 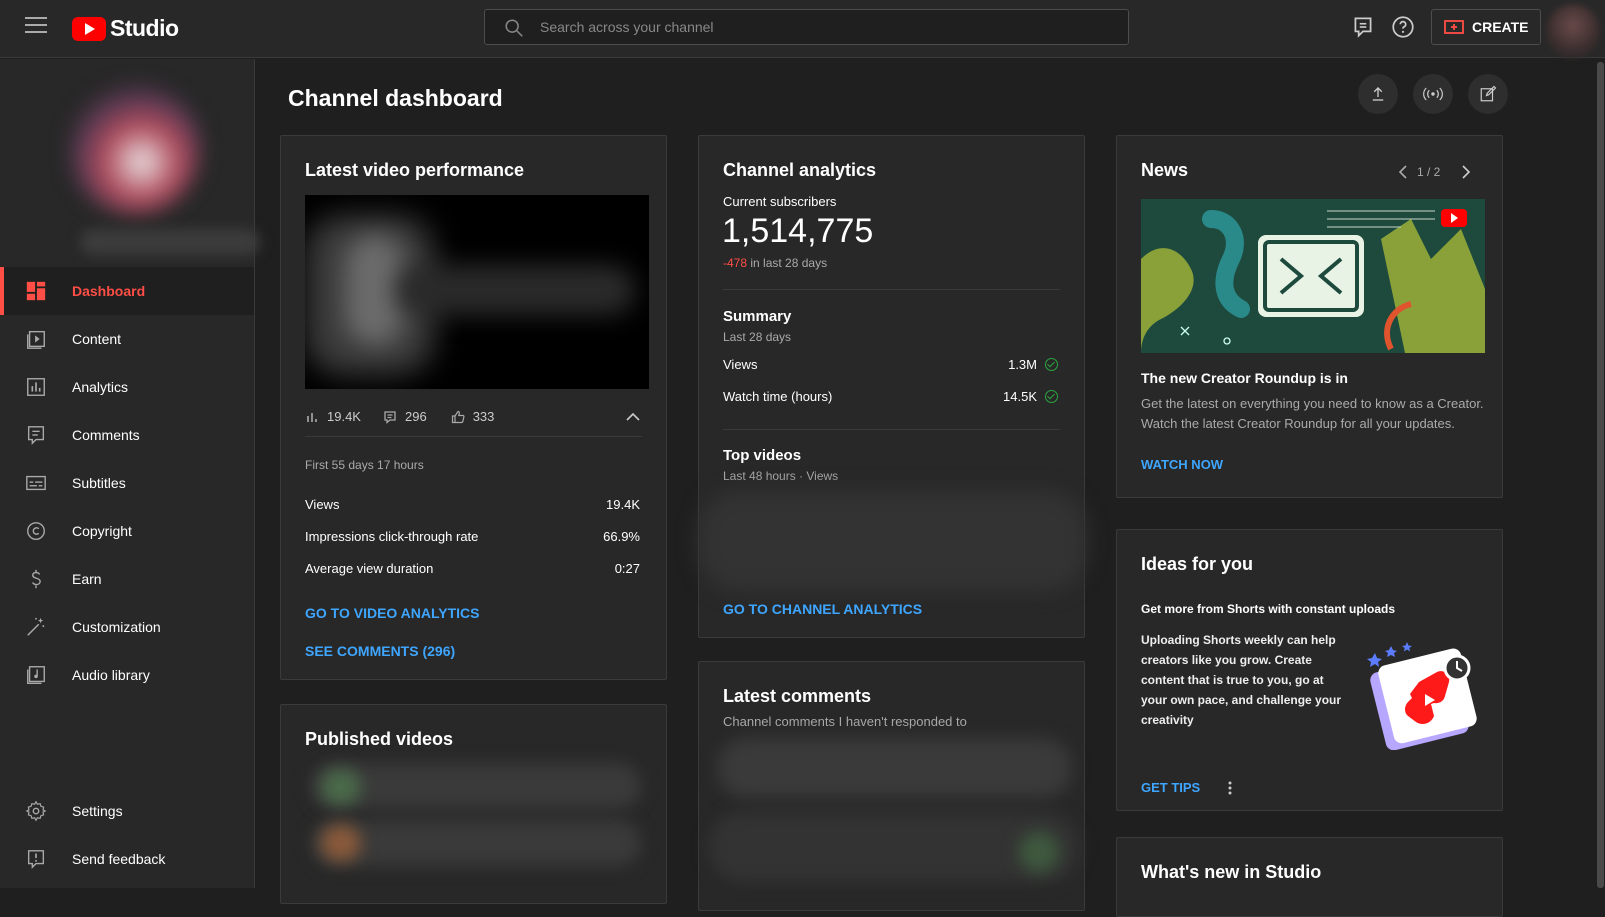 I want to click on live-broadcast-icon, so click(x=1433, y=94).